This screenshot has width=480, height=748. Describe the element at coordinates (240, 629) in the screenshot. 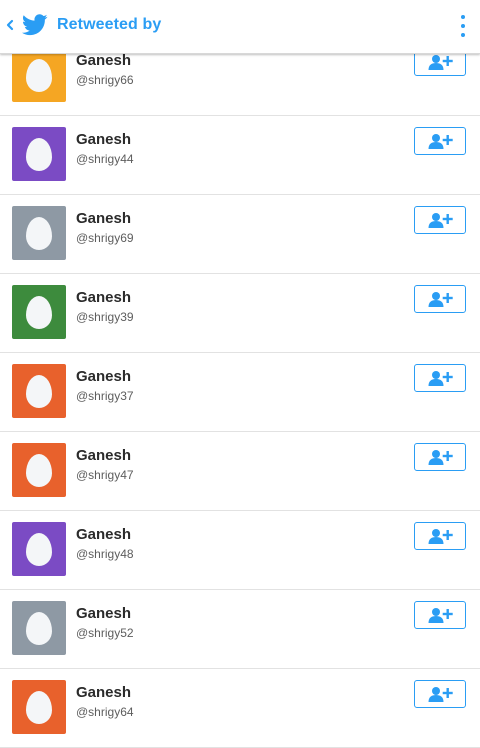

I see `user-row: Ganesh @shrigy52` at that location.